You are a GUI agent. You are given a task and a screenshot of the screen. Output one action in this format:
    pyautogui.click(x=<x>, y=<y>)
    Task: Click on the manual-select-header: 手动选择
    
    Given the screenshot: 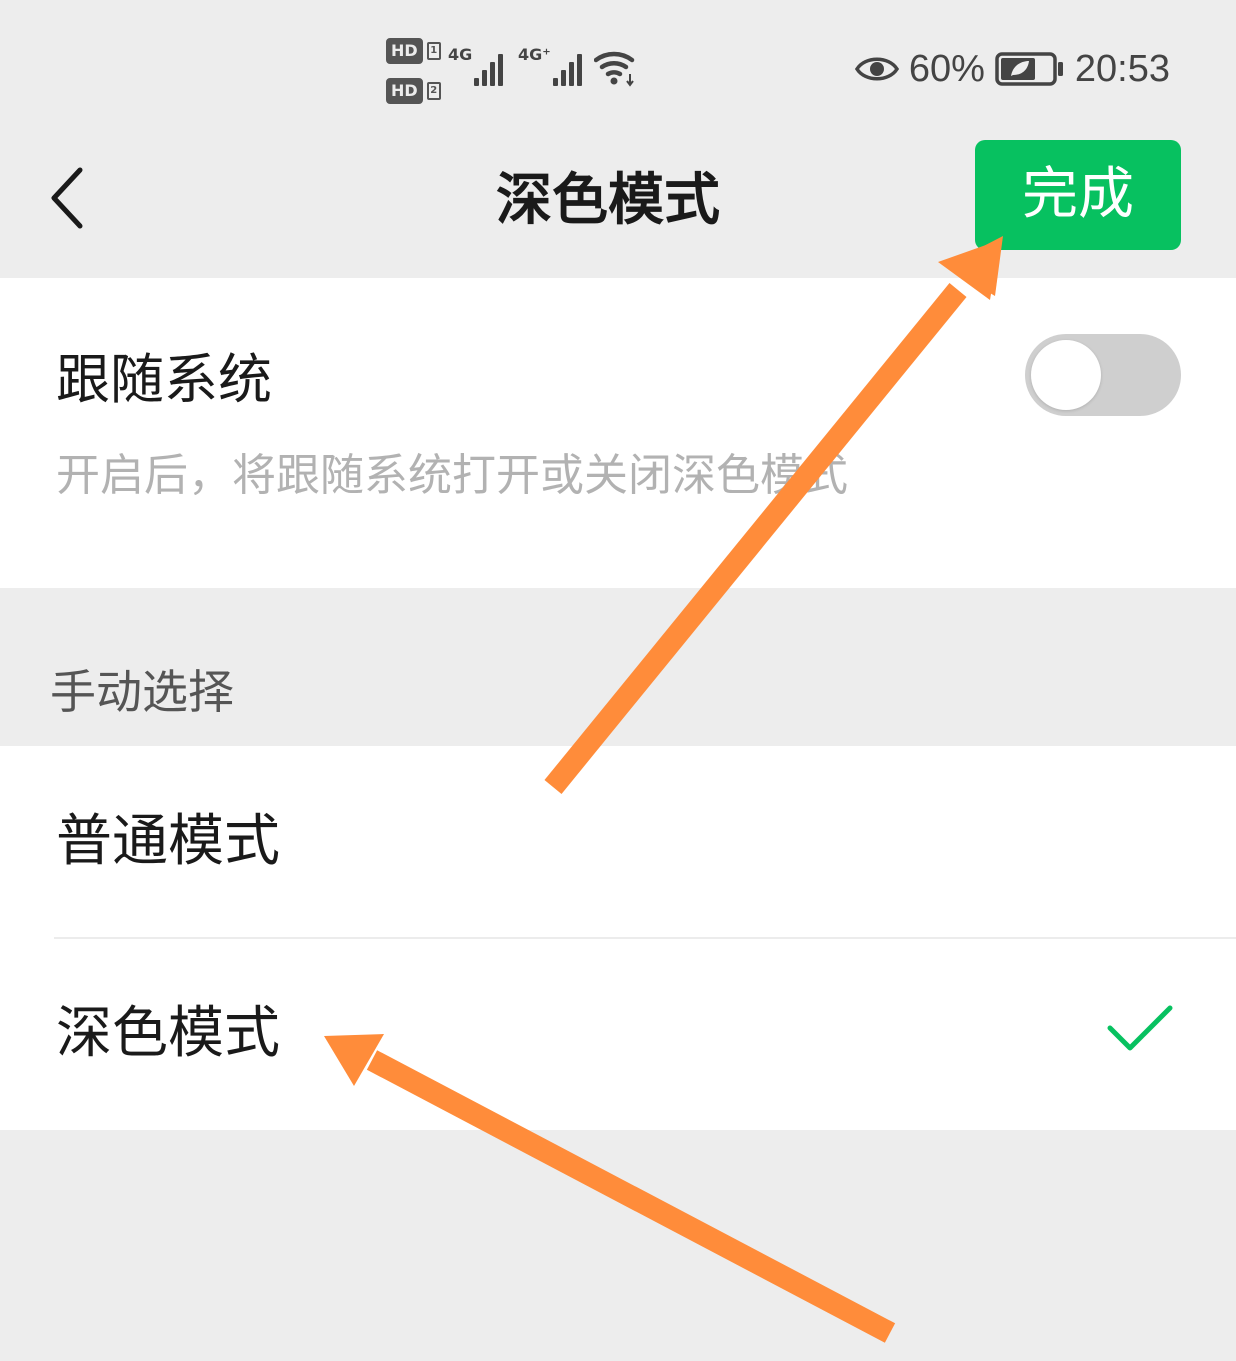 What is the action you would take?
    pyautogui.click(x=142, y=692)
    